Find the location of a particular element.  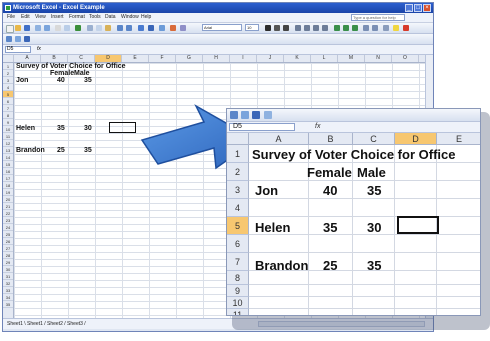

zoom-row-header-9: 9 is located at coordinates (238, 291).